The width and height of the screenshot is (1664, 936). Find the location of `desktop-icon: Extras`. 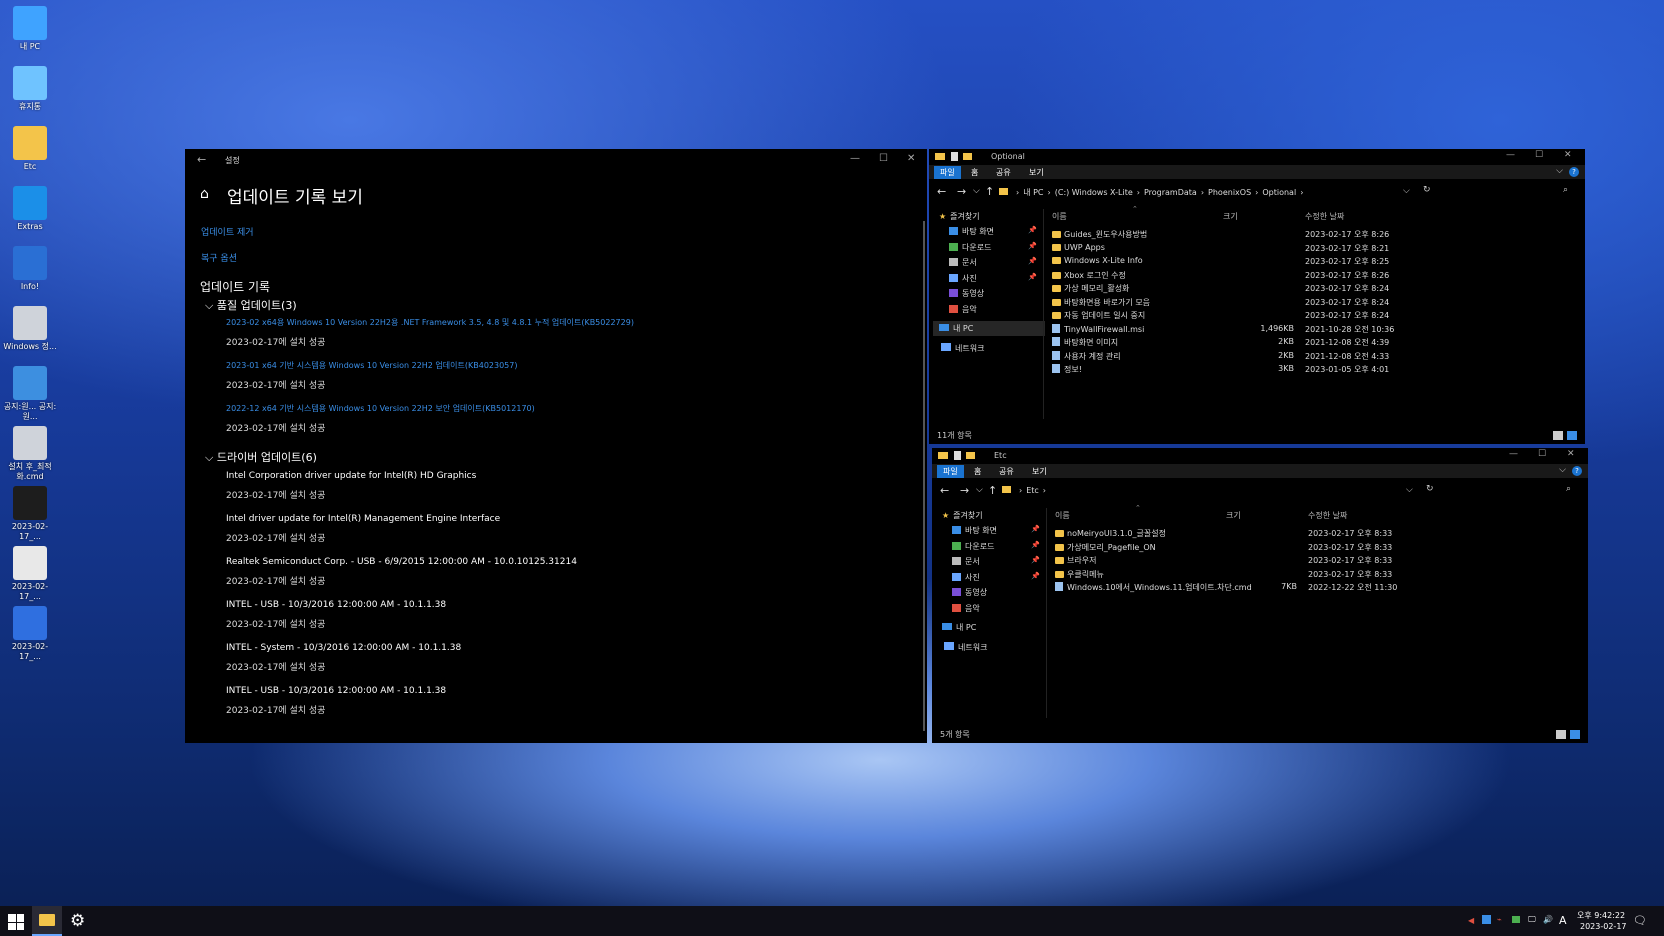

desktop-icon: Extras is located at coordinates (30, 209).